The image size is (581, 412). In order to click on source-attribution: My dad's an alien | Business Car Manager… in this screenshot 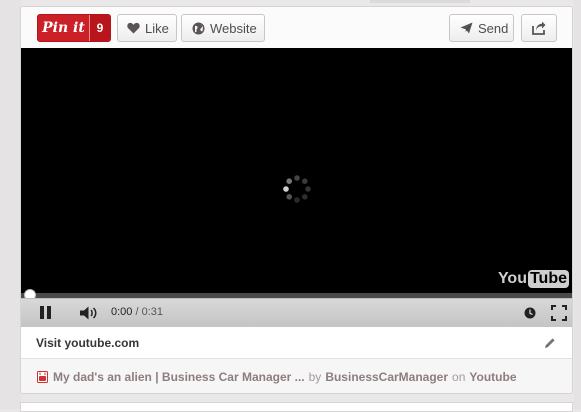, I will do `click(296, 376)`.